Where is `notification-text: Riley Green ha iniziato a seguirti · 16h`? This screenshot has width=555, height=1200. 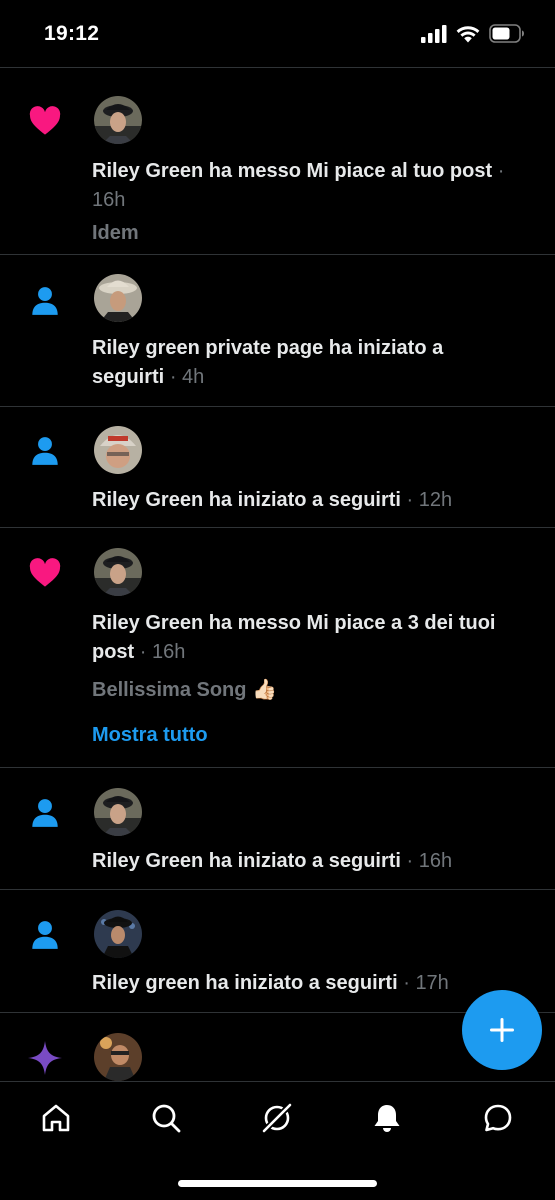 notification-text: Riley Green ha iniziato a seguirti · 16h is located at coordinates (303, 861).